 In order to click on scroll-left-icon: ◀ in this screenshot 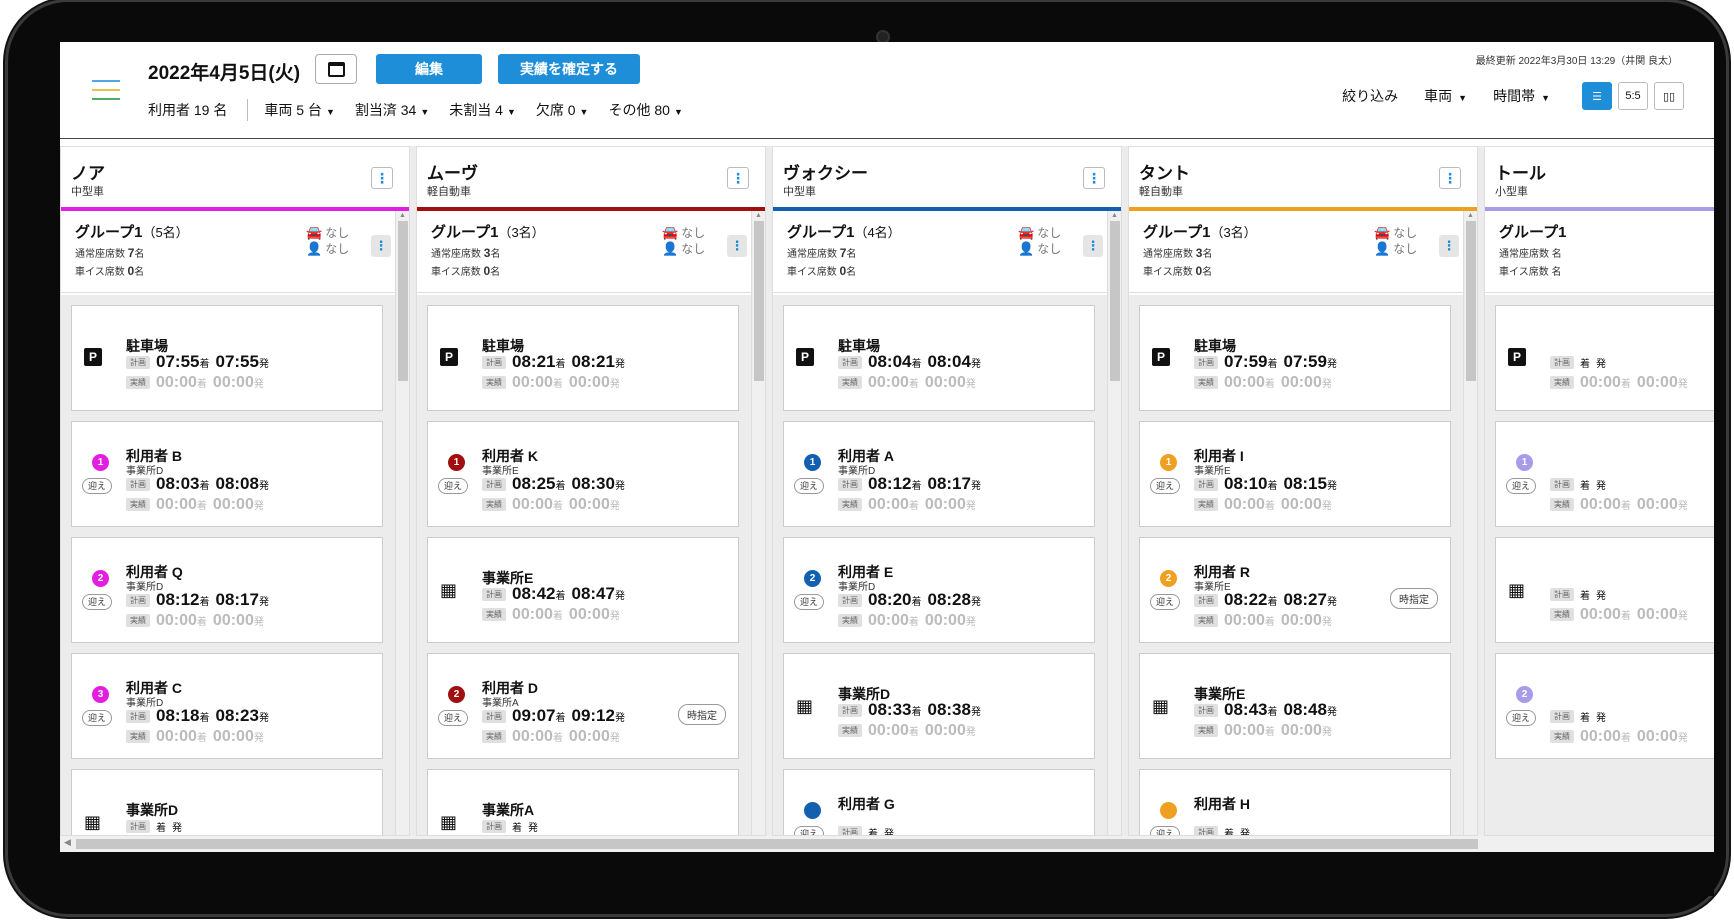, I will do `click(67, 842)`.